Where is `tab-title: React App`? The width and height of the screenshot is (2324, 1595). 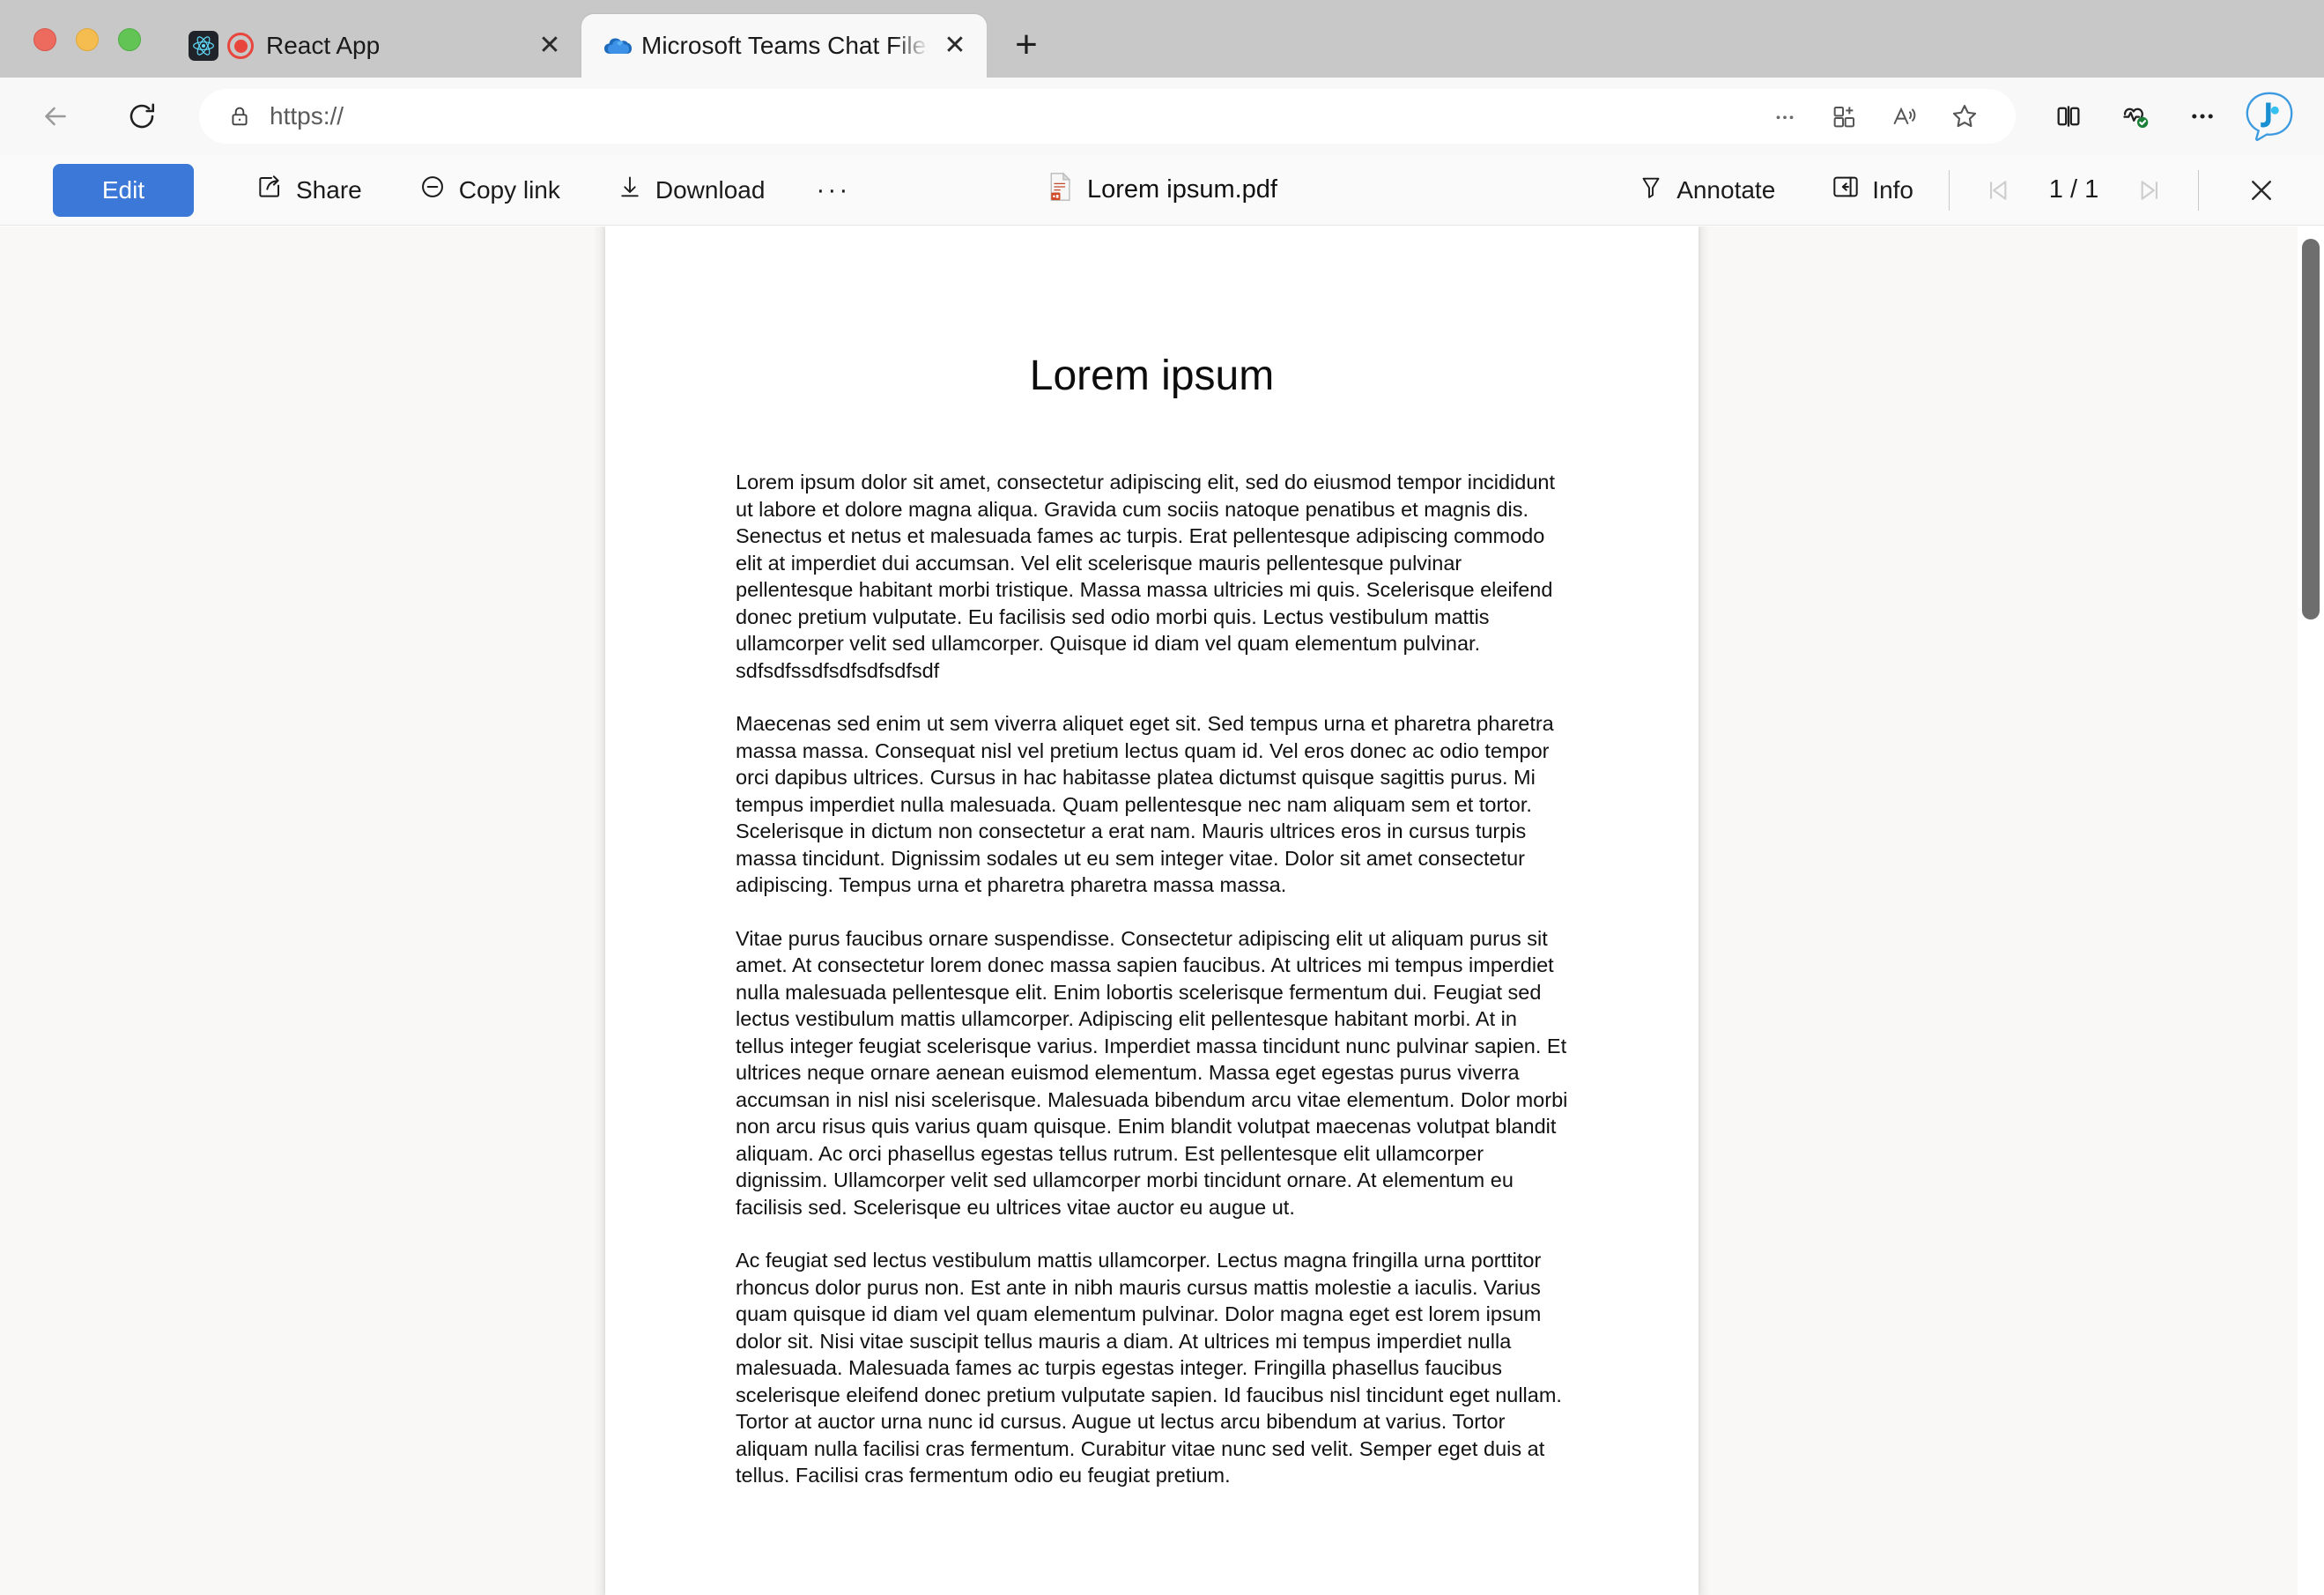 tab-title: React App is located at coordinates (323, 45).